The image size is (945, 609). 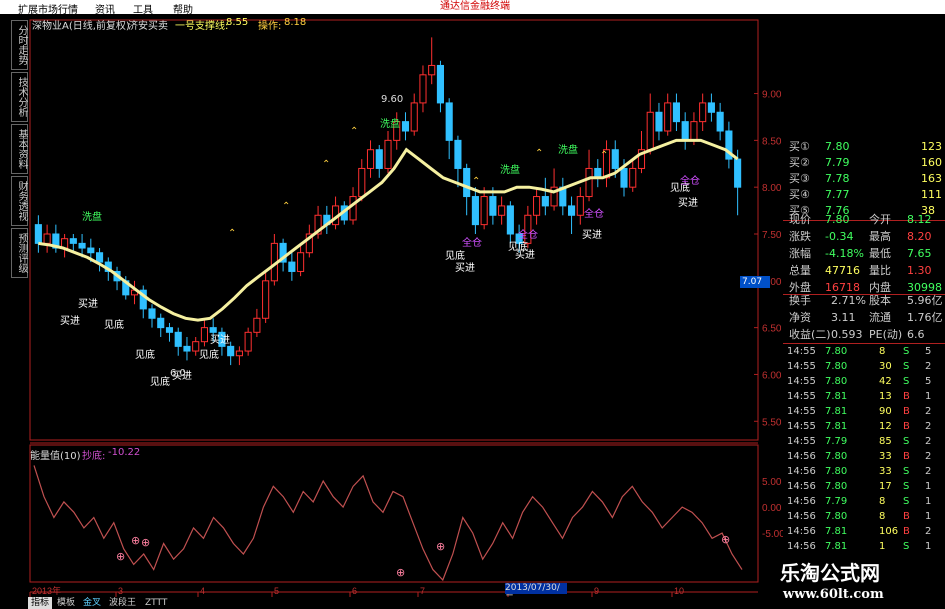 I want to click on stat-value: -0.34, so click(x=839, y=236).